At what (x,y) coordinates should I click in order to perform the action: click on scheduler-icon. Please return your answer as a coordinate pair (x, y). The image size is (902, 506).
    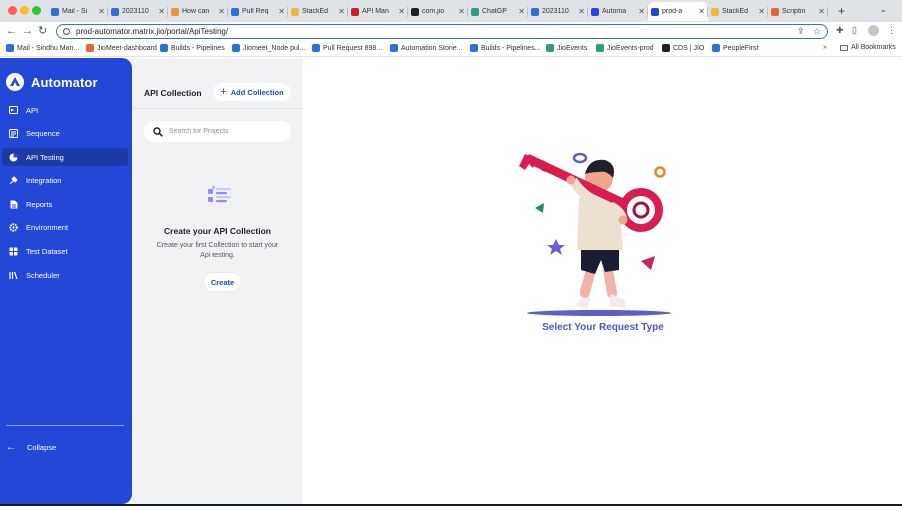
    Looking at the image, I should click on (13, 275).